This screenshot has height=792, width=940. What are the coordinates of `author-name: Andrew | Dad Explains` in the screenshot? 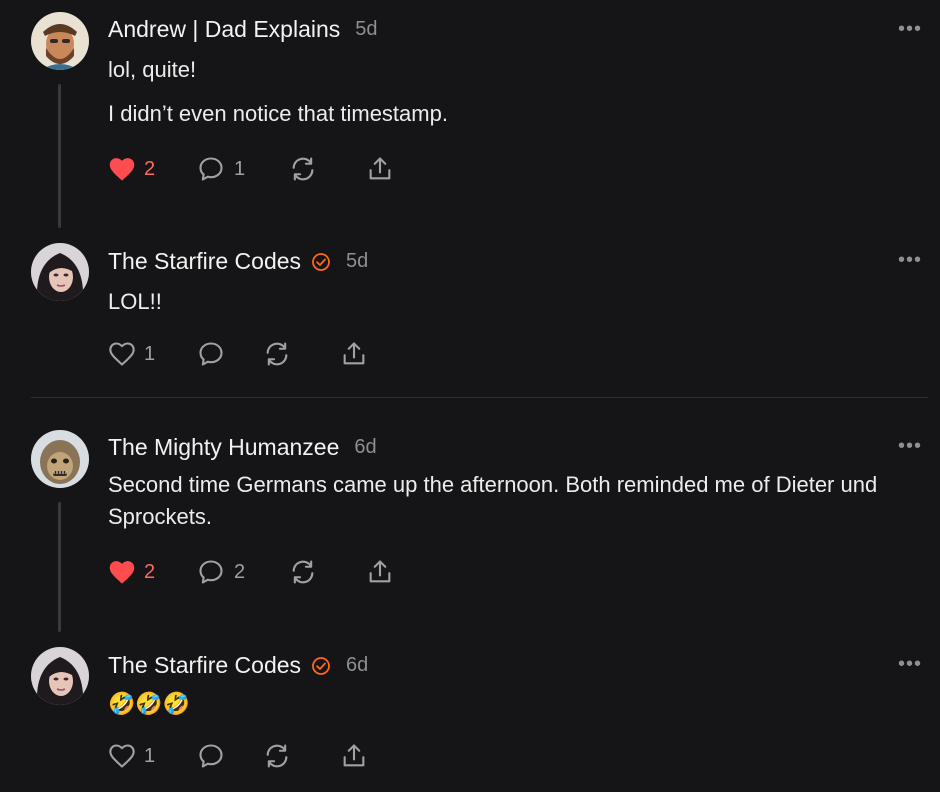 It's located at (224, 29).